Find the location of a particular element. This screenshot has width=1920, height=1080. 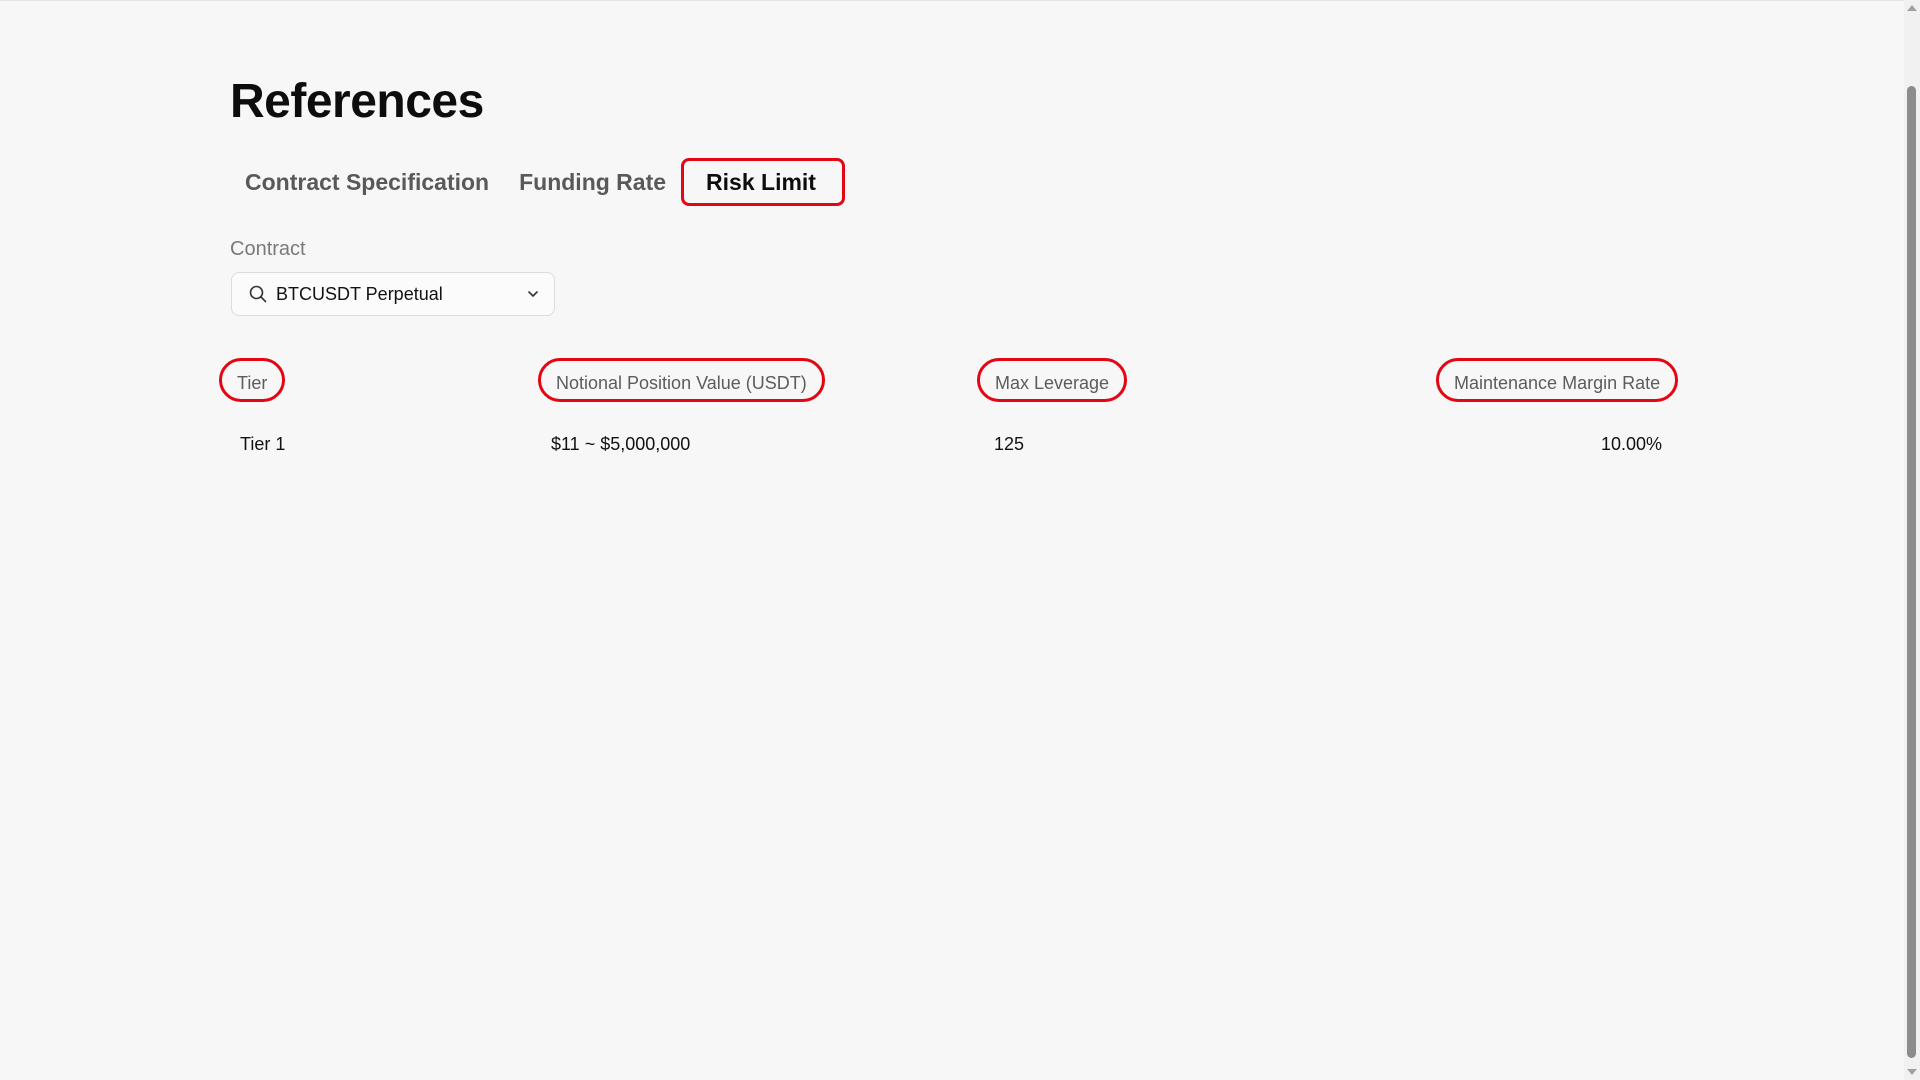

tab-contract-specification: Contract Specification is located at coordinates (367, 182).